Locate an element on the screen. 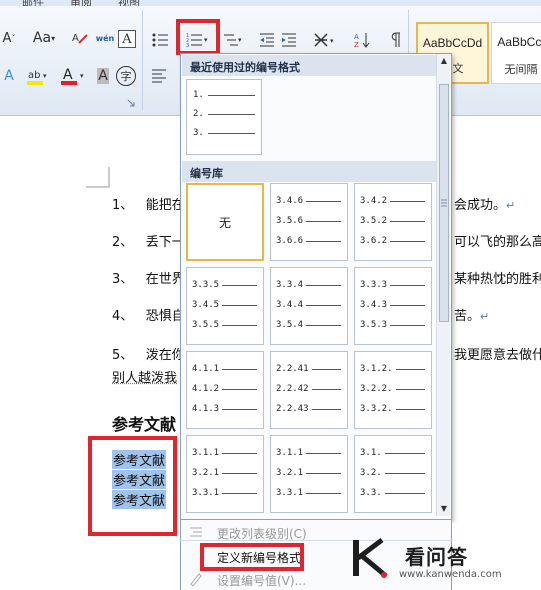  bullets-button is located at coordinates (160, 40).